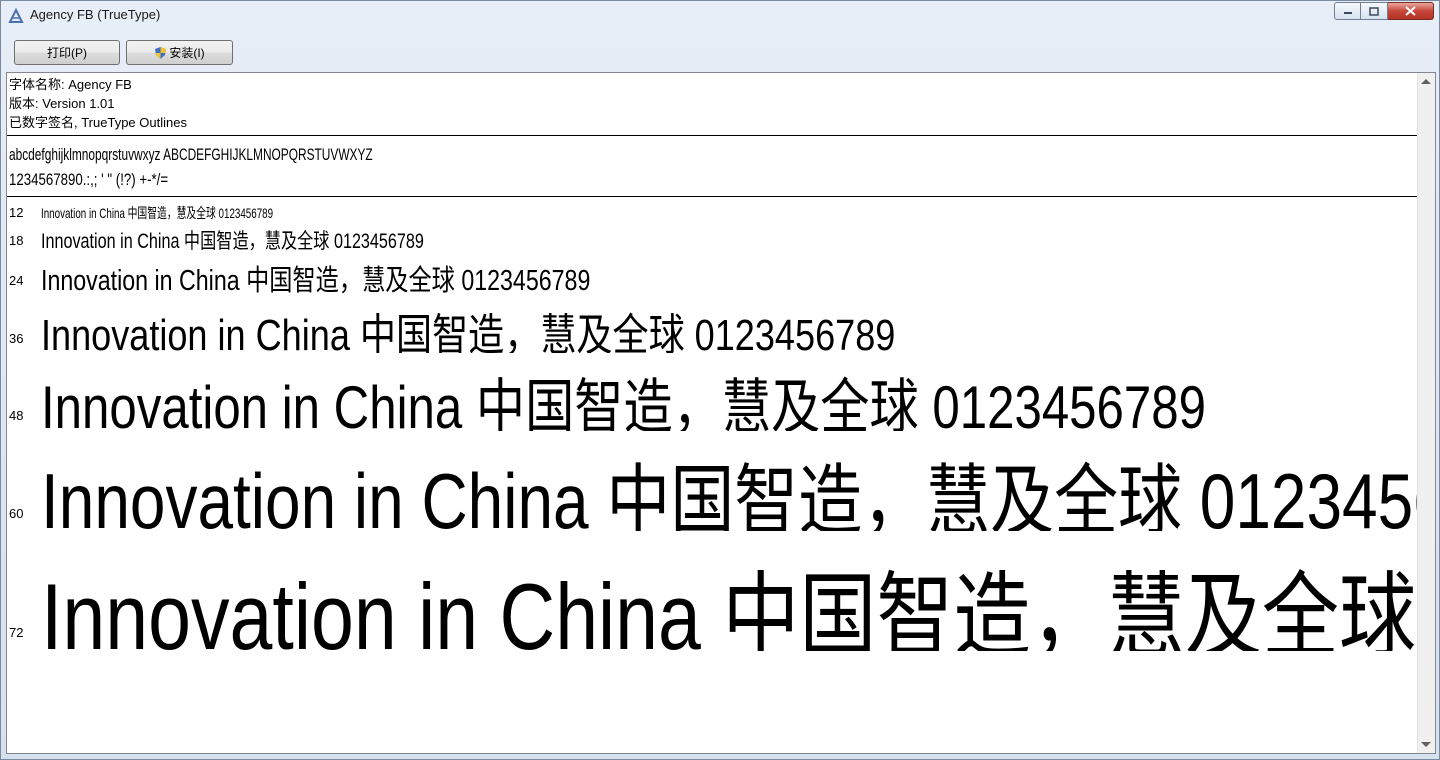 This screenshot has width=1440, height=760. I want to click on sample-size-label: 72, so click(16, 632).